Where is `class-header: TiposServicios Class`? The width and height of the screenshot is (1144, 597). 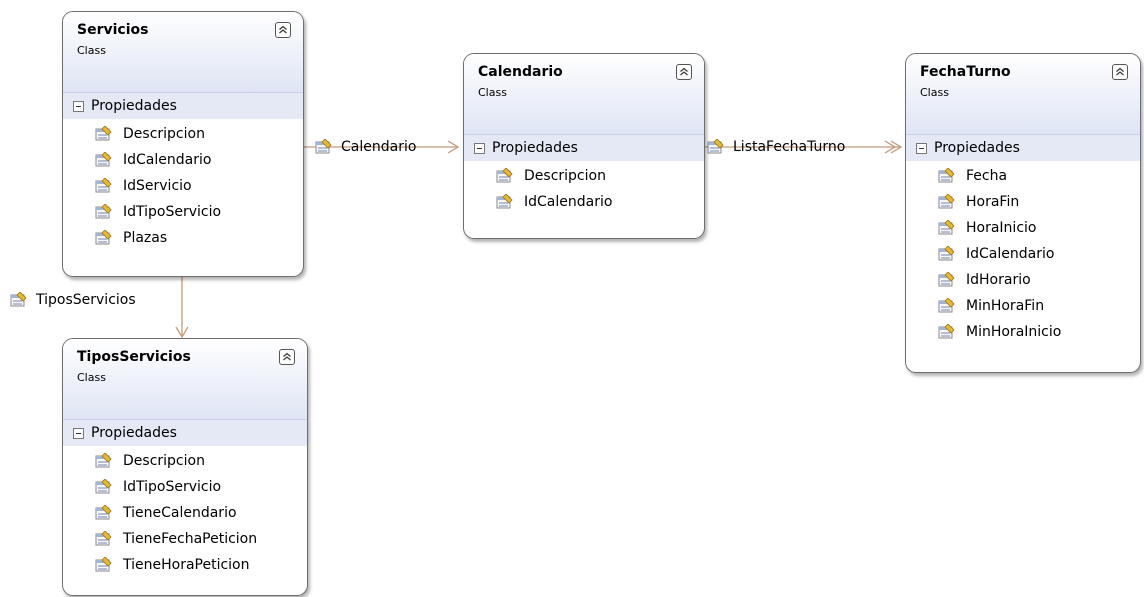 class-header: TiposServicios Class is located at coordinates (185, 379).